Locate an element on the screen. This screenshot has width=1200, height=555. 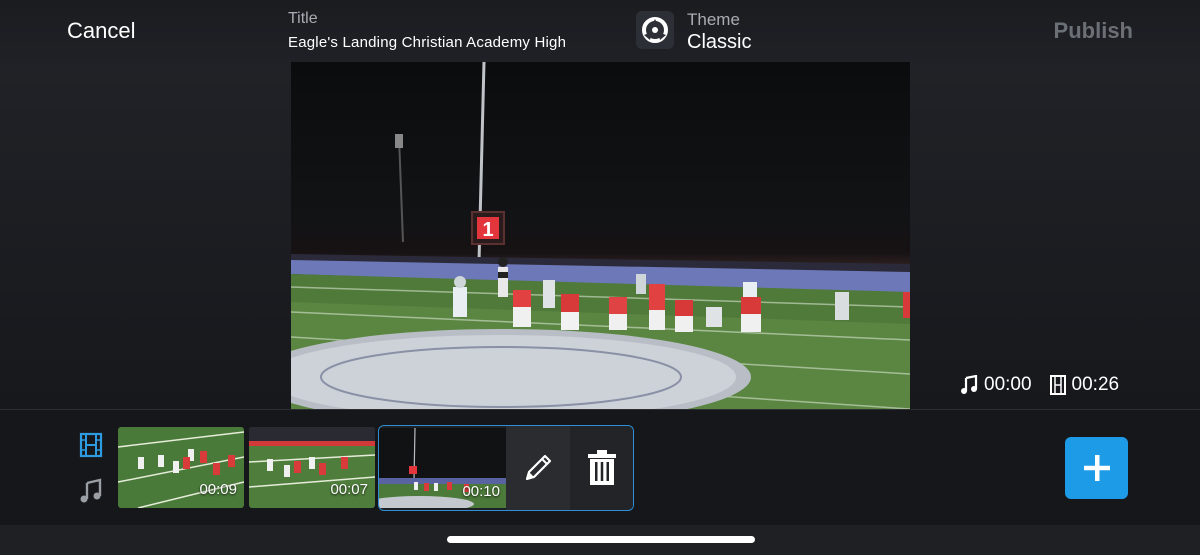
video-timer: 00:26 is located at coordinates (1084, 385).